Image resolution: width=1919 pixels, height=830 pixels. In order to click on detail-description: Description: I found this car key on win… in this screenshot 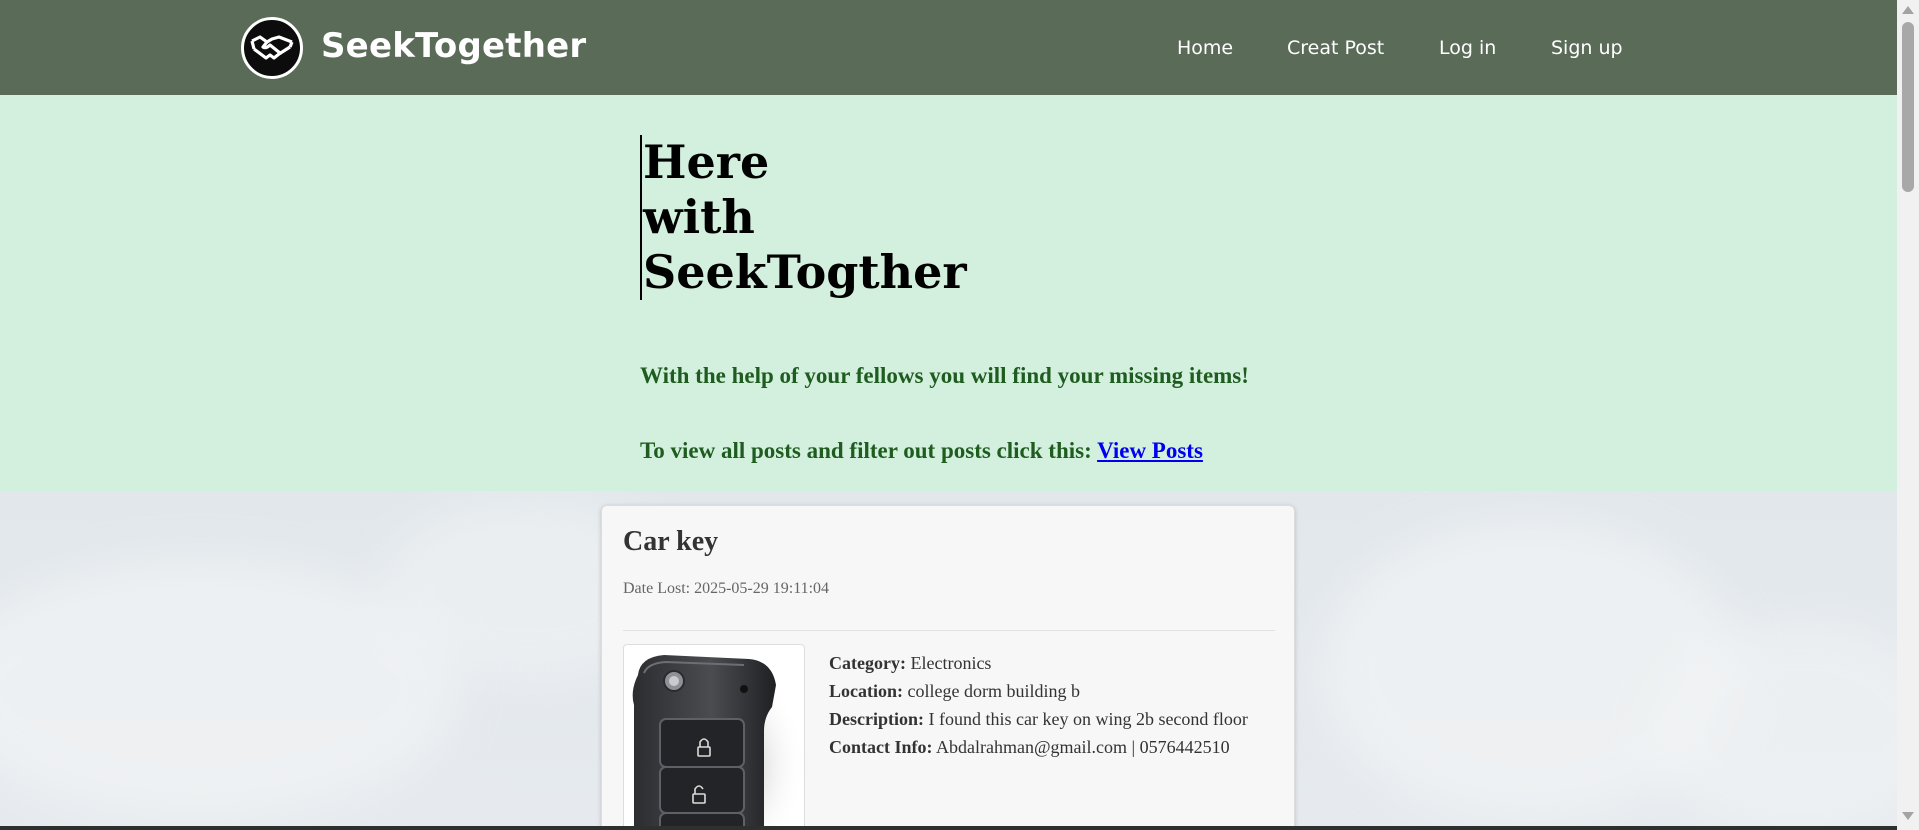, I will do `click(1038, 719)`.